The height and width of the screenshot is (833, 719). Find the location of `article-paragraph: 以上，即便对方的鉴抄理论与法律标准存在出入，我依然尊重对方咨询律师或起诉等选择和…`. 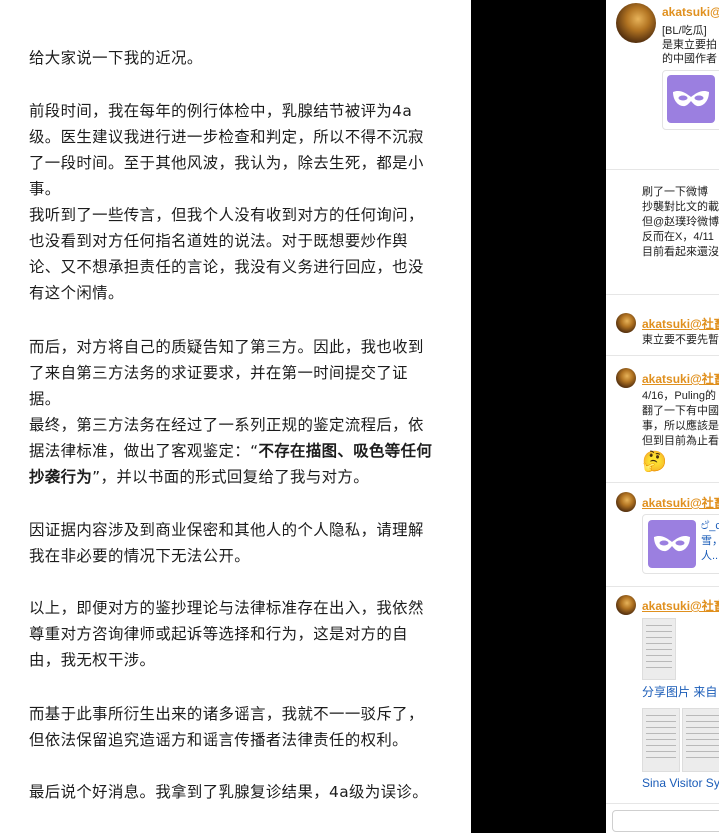

article-paragraph: 以上，即便对方的鉴抄理论与法律标准存在出入，我依然尊重对方咨询律师或起诉等选择和… is located at coordinates (226, 634).